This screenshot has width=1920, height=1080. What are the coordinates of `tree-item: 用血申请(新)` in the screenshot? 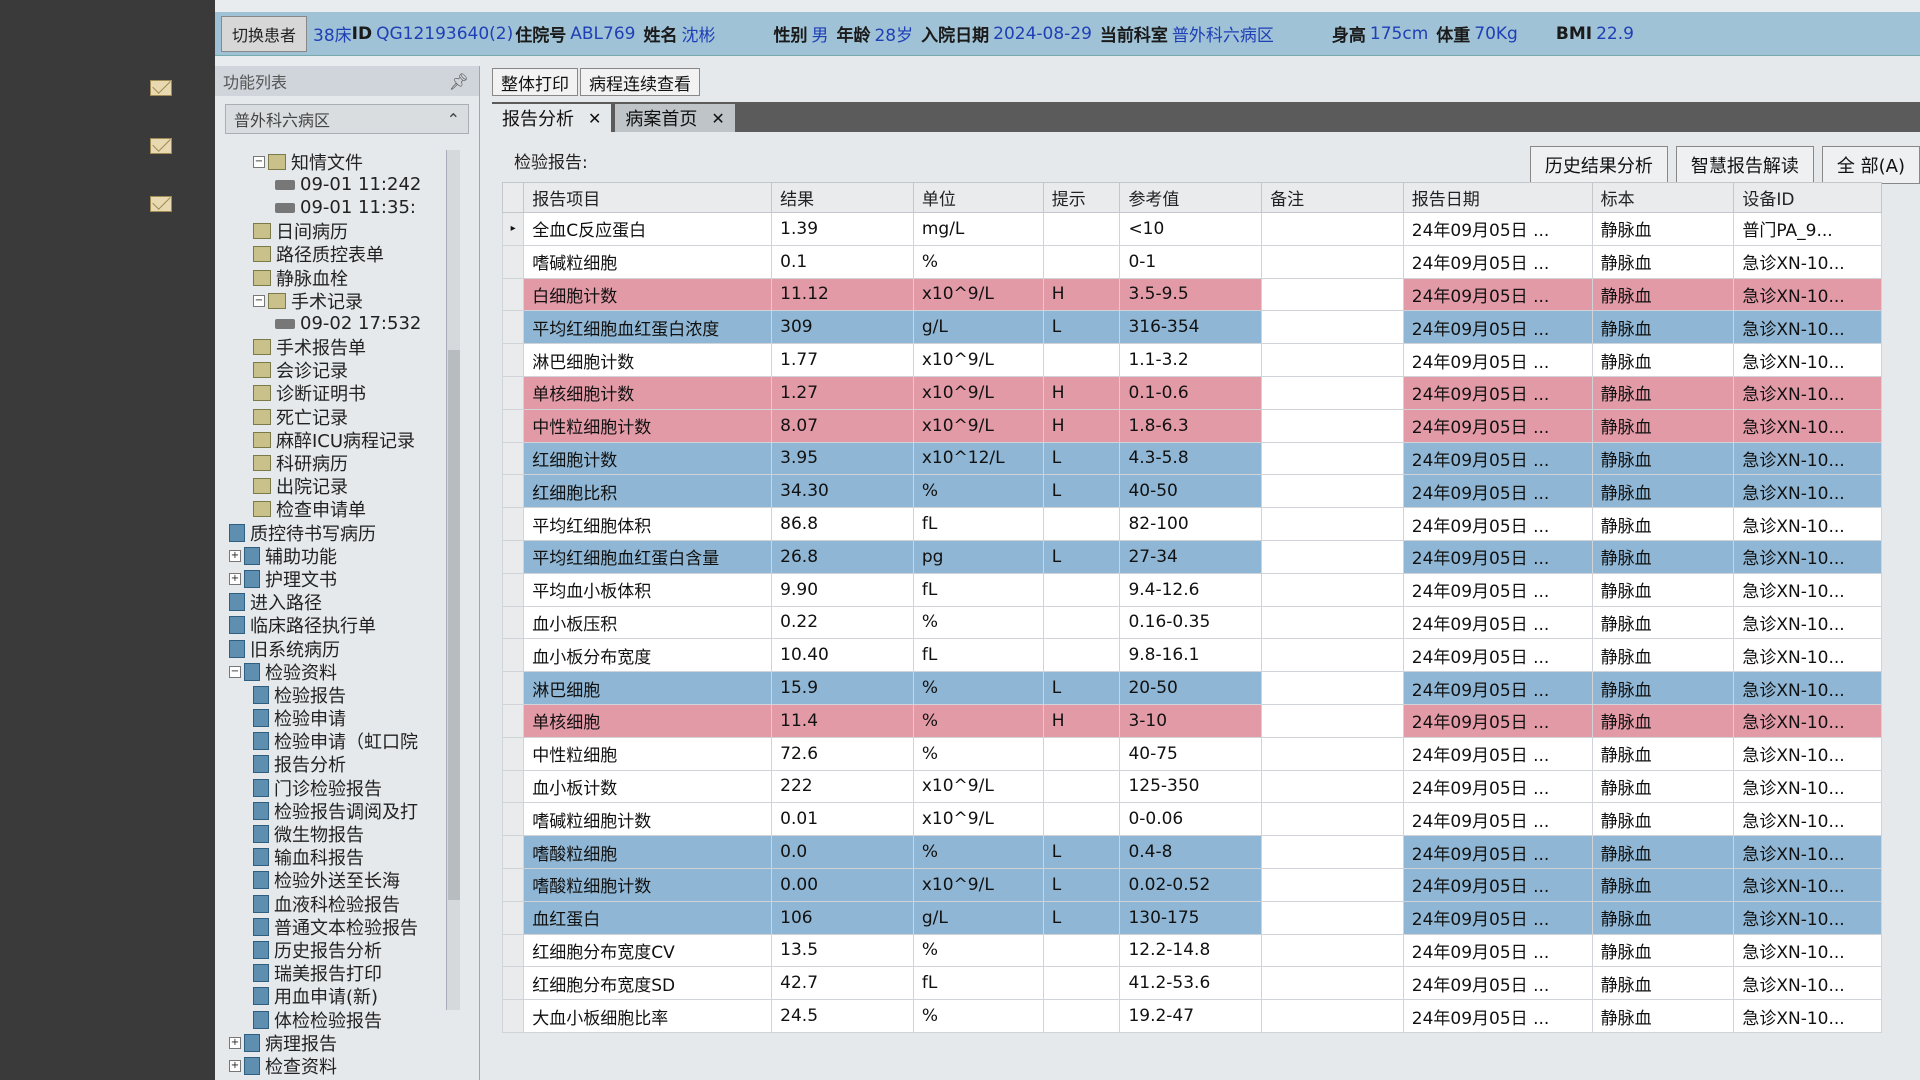 It's located at (339, 996).